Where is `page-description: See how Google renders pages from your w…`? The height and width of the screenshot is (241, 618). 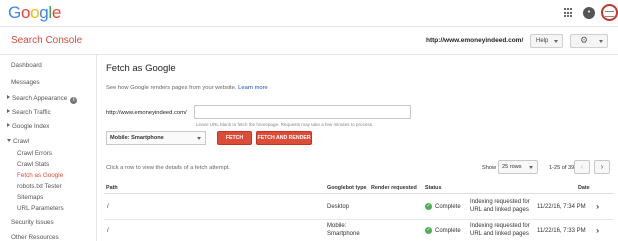
page-description: See how Google renders pages from your w… is located at coordinates (187, 88).